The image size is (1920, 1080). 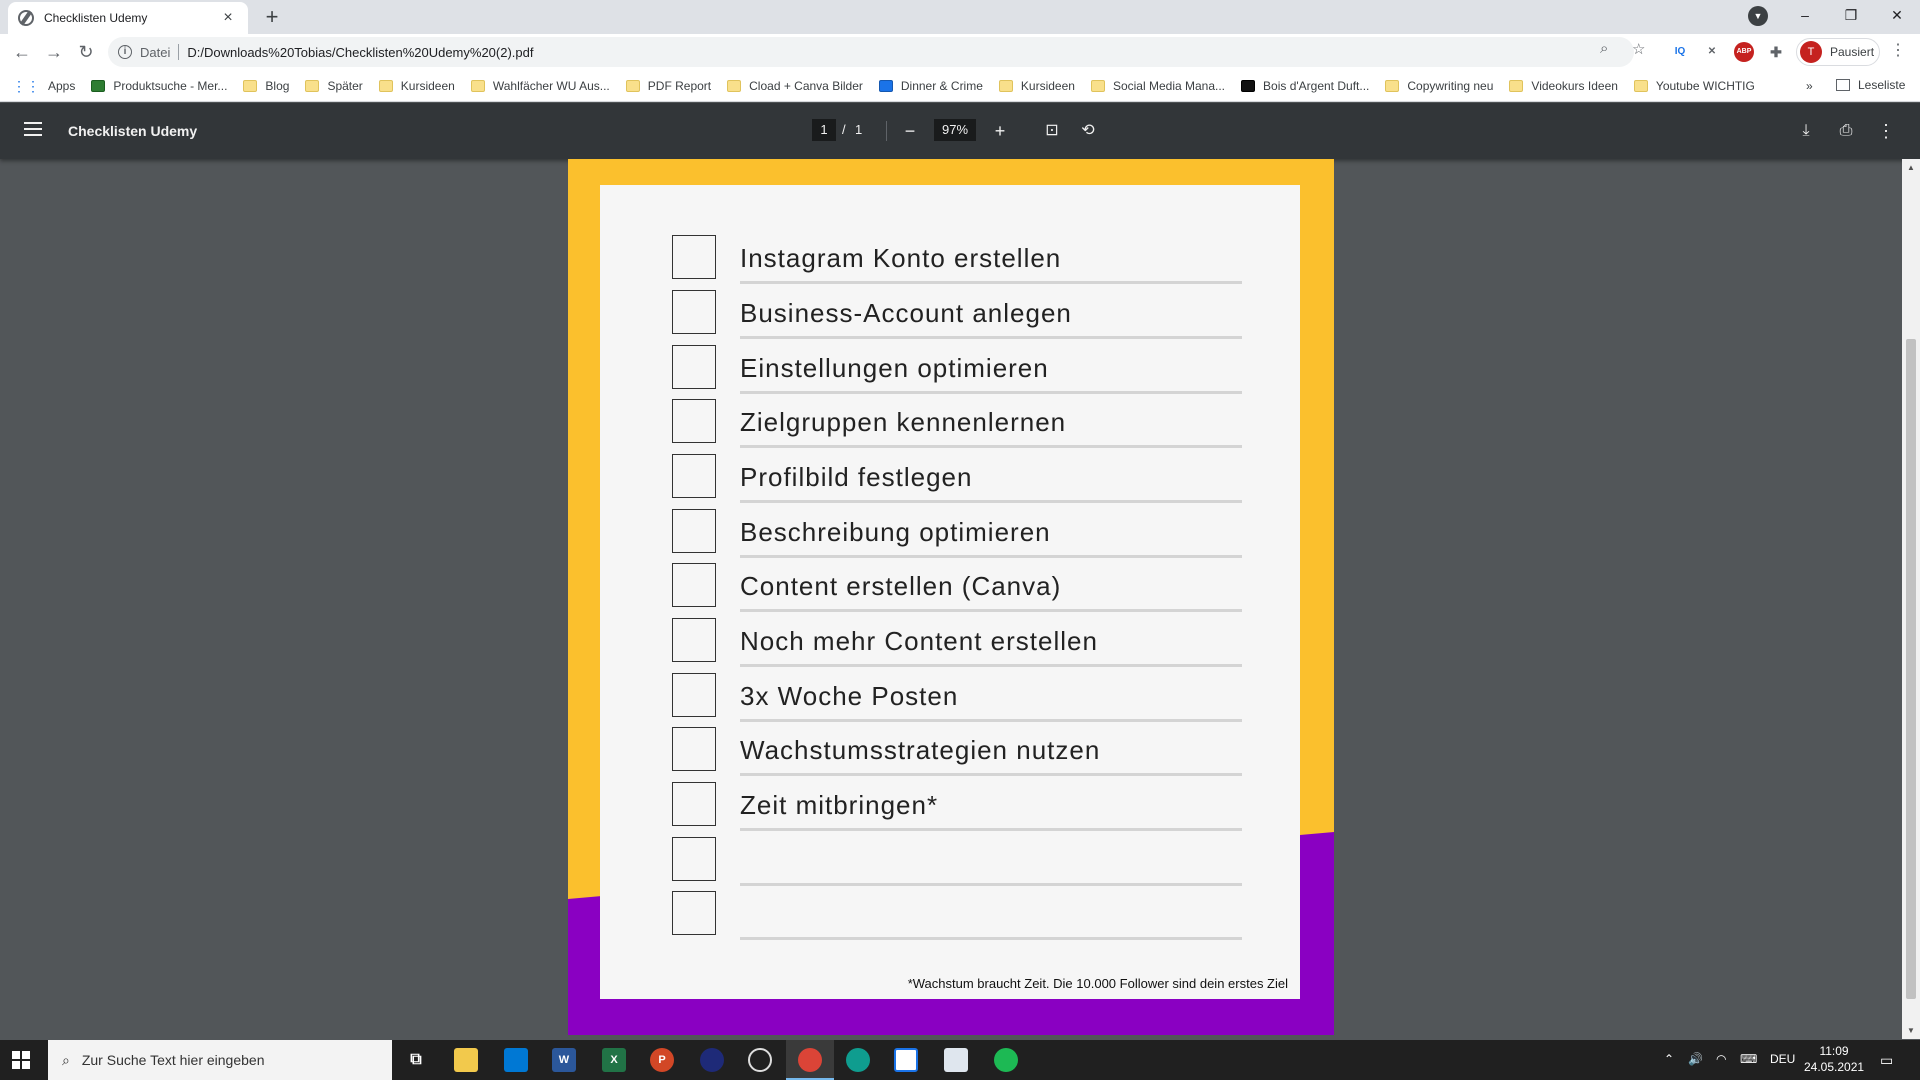 What do you see at coordinates (1805, 15) in the screenshot?
I see `minimize-button: –` at bounding box center [1805, 15].